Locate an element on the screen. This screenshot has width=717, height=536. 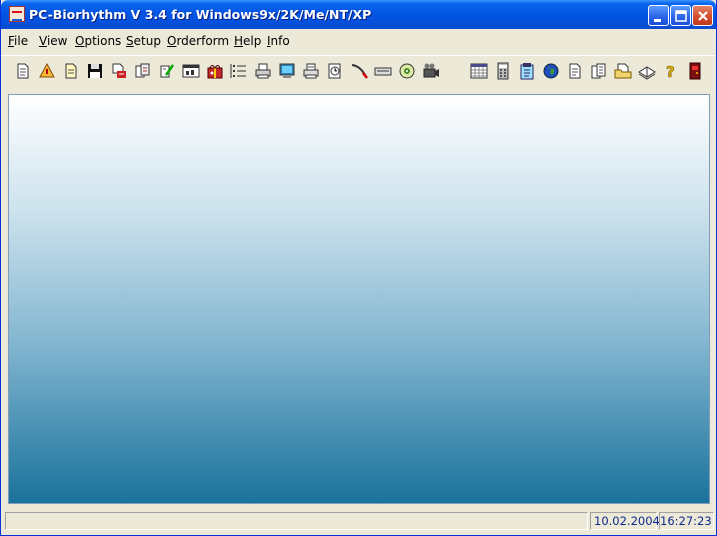
save-disk-icon is located at coordinates (95, 71).